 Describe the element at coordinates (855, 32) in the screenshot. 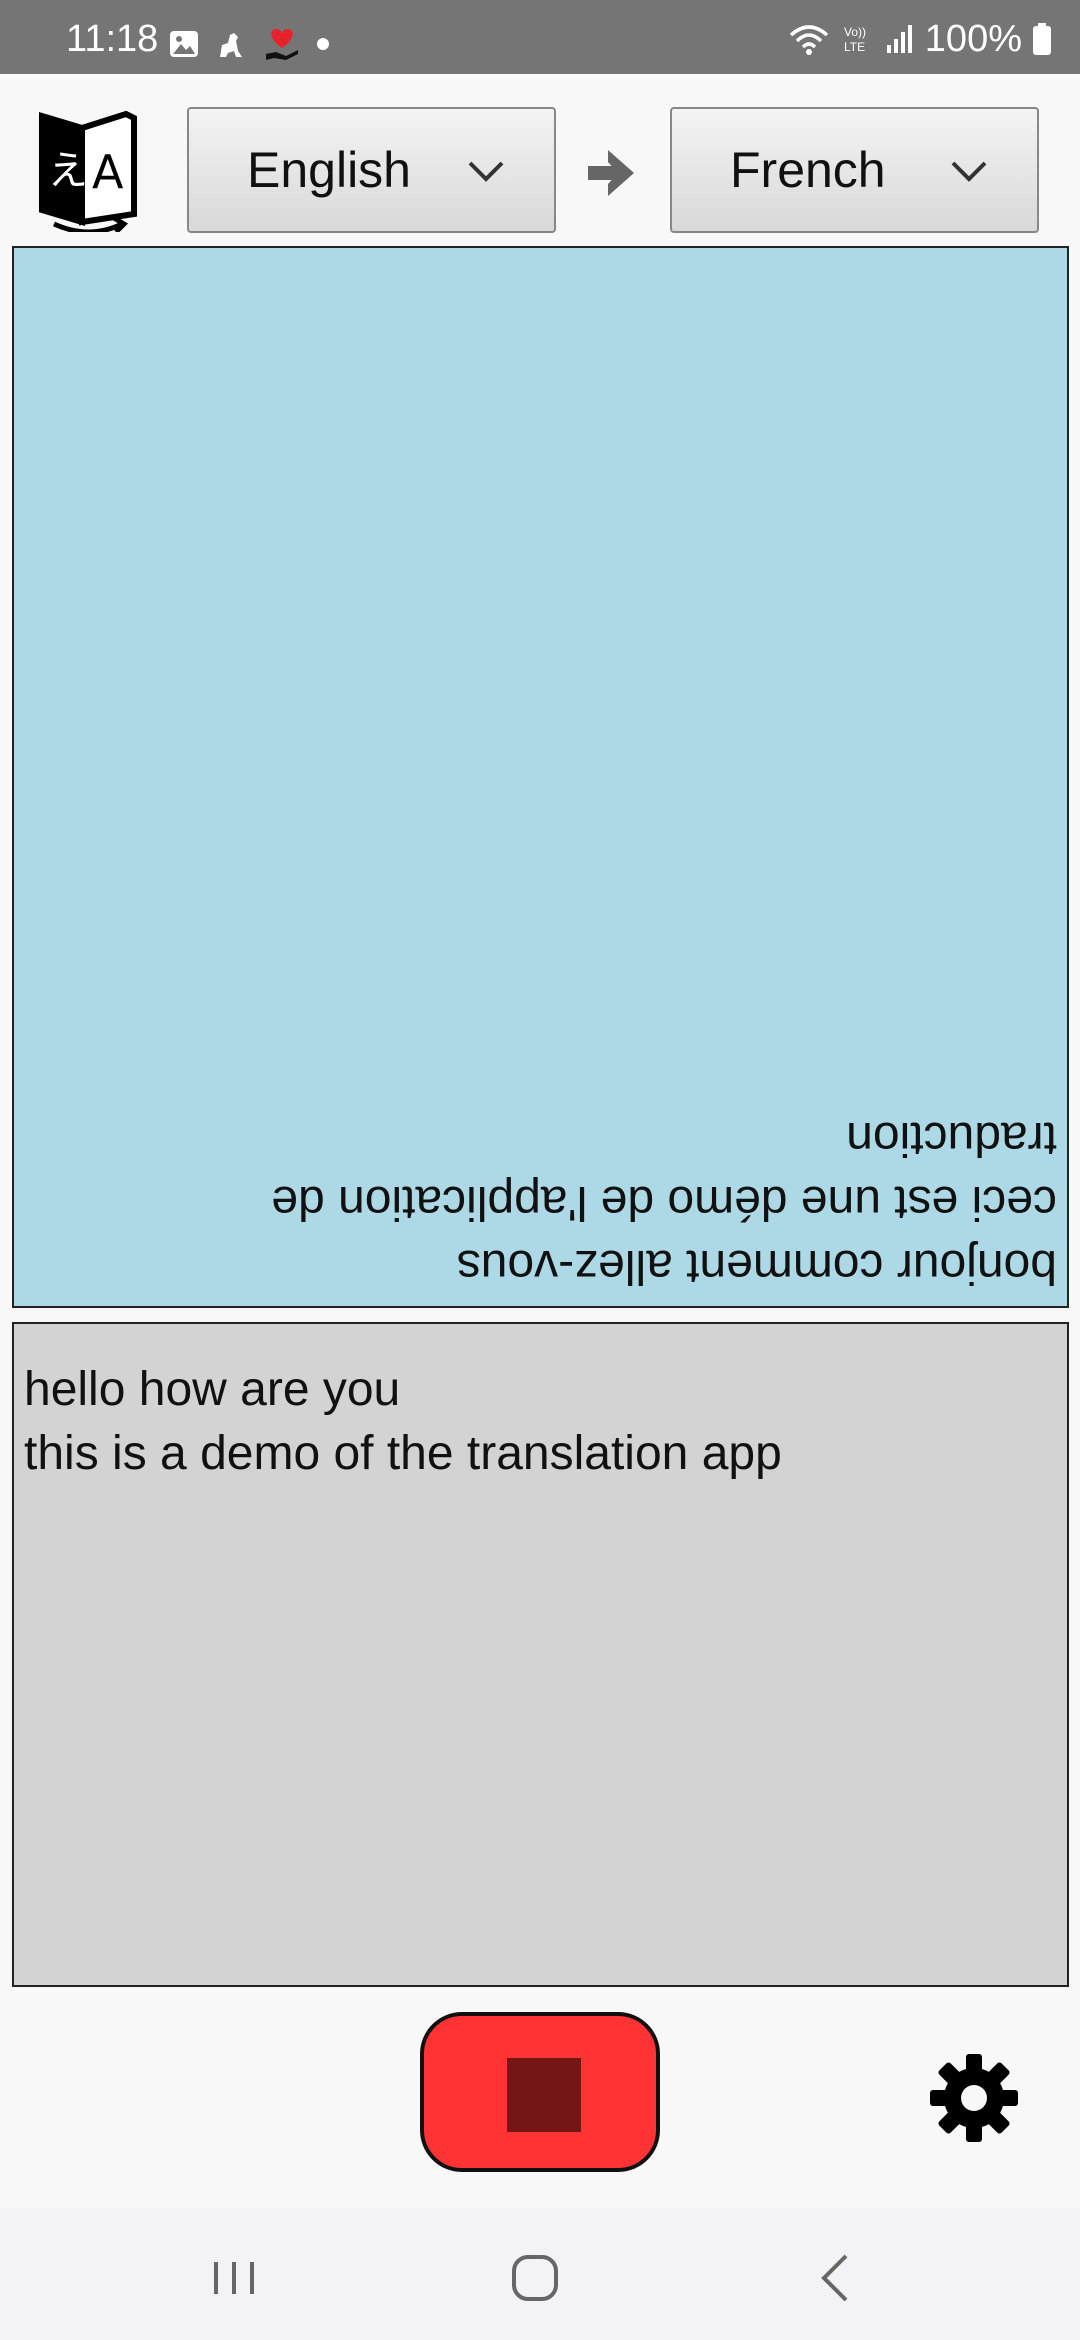

I see `svg-text: Vo))` at that location.